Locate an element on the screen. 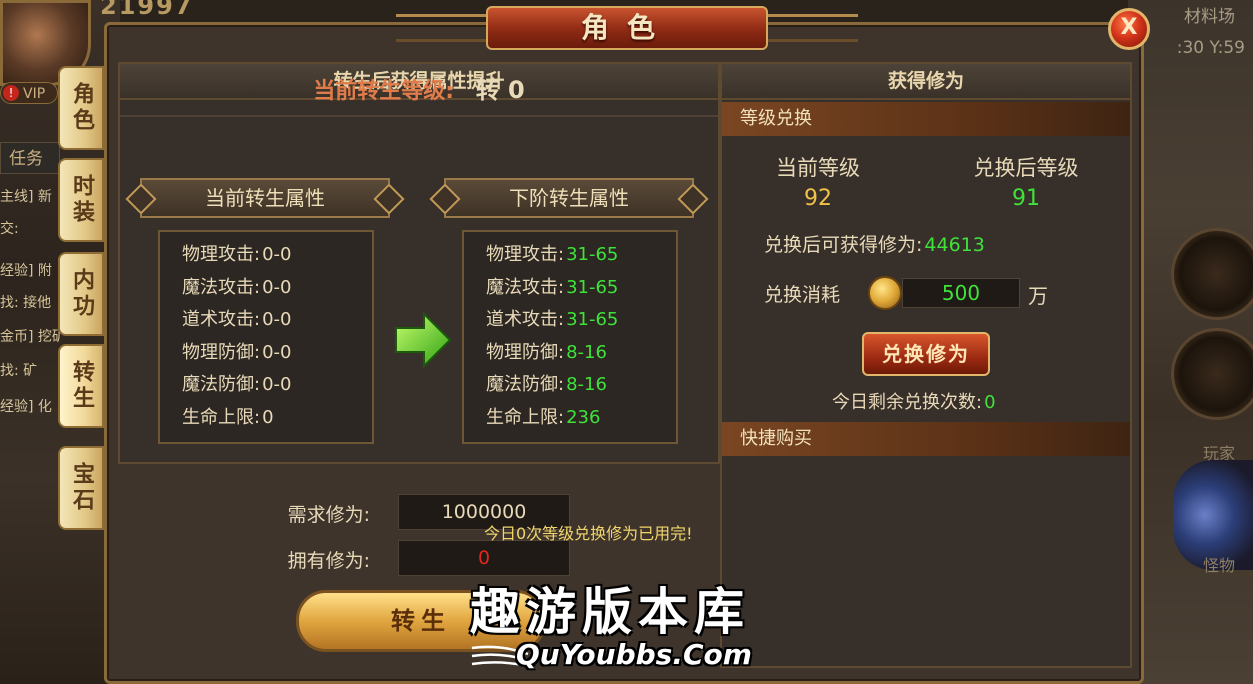 Image resolution: width=1253 pixels, height=684 pixels. attr-row: 魔法攻击: 0-0 is located at coordinates (277, 289).